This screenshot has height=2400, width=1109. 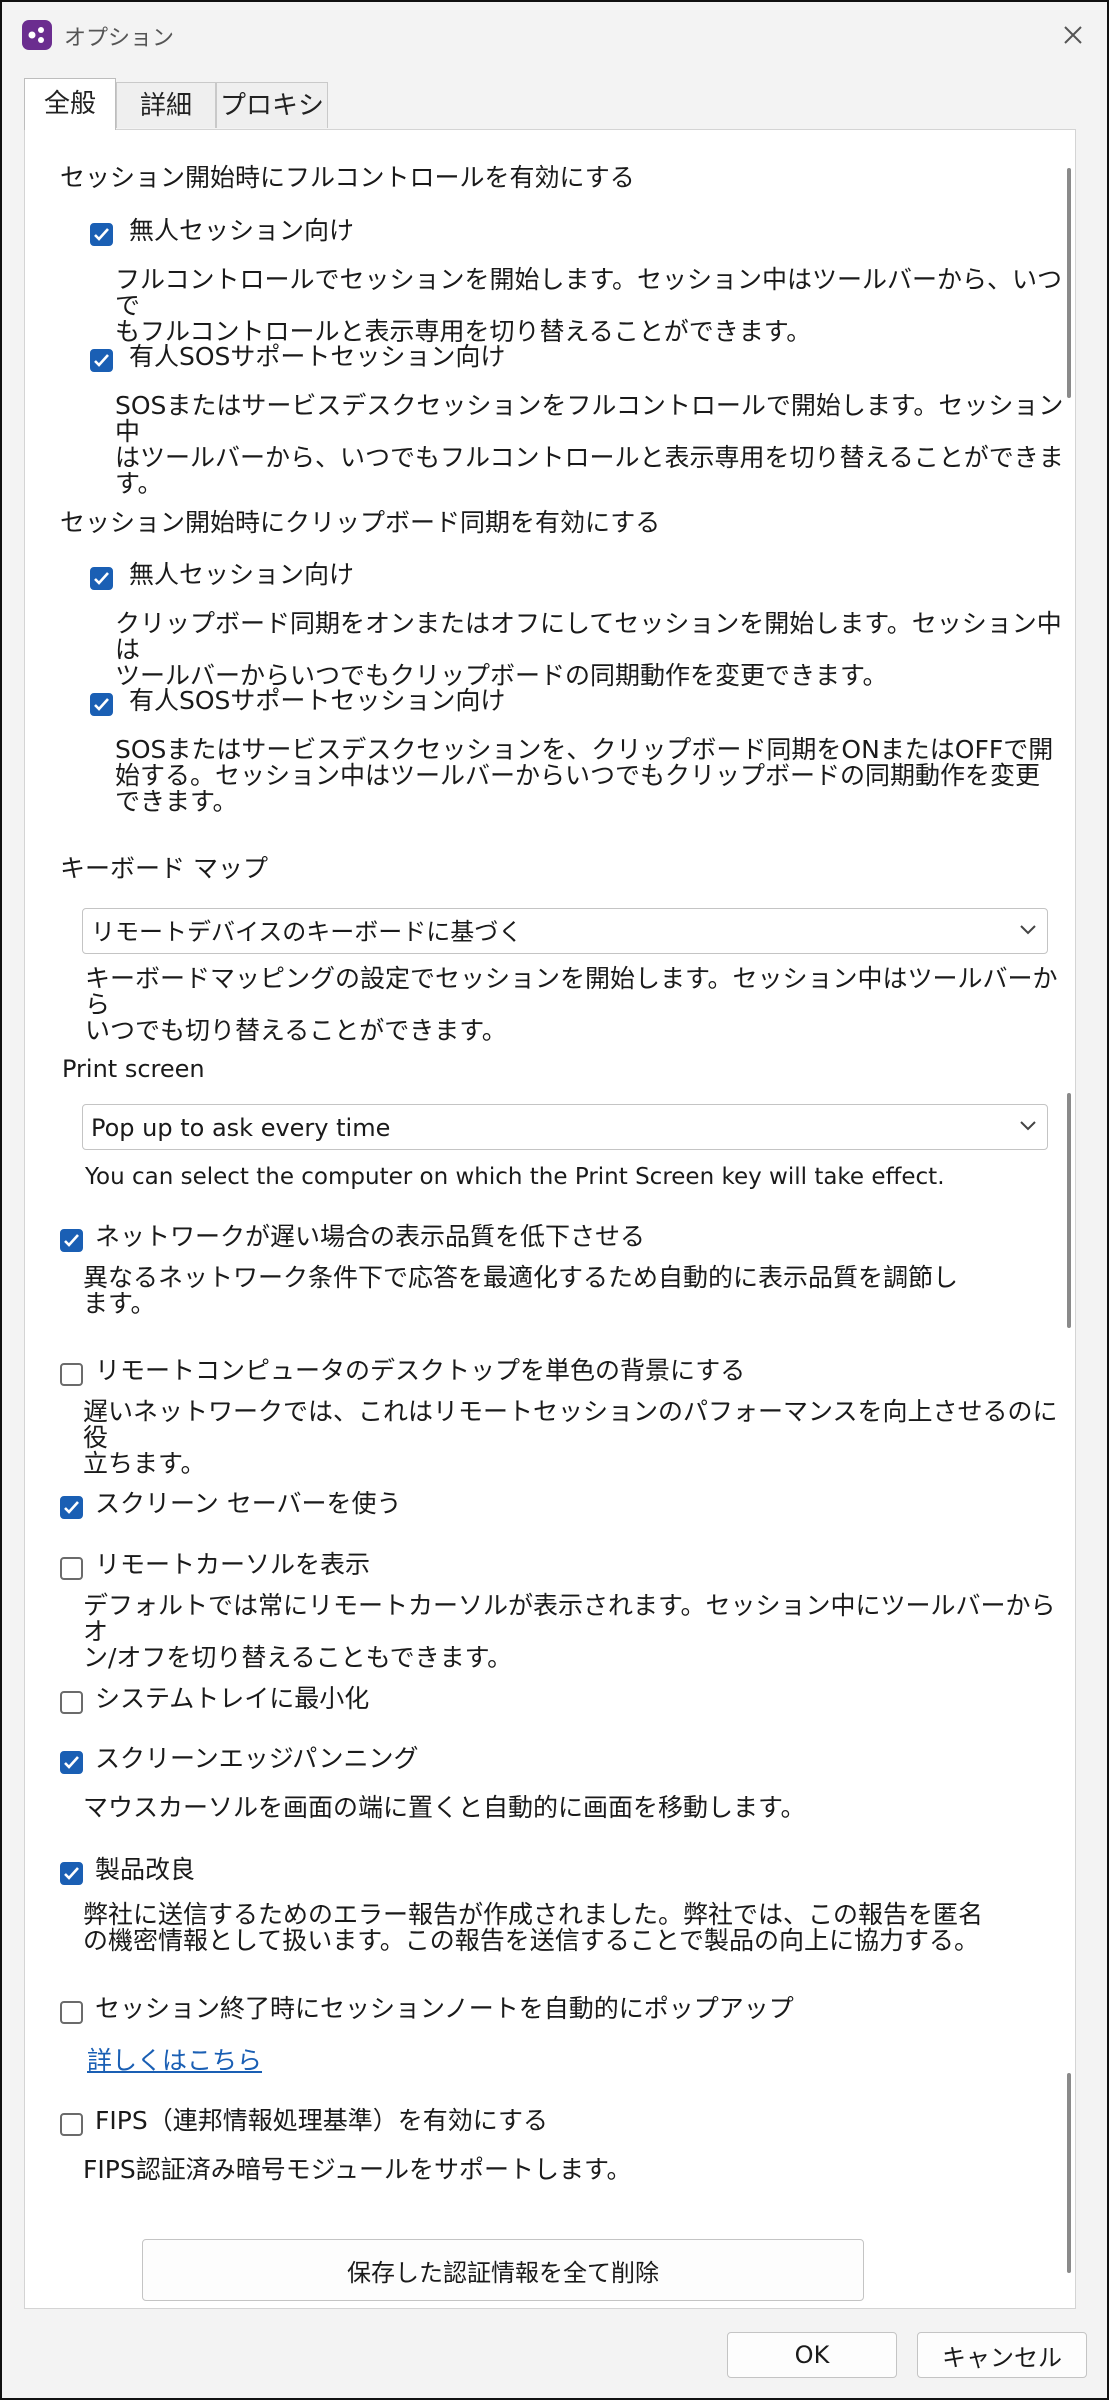 What do you see at coordinates (241, 1128) in the screenshot?
I see `print-screen-selected: Pop up to ask every time` at bounding box center [241, 1128].